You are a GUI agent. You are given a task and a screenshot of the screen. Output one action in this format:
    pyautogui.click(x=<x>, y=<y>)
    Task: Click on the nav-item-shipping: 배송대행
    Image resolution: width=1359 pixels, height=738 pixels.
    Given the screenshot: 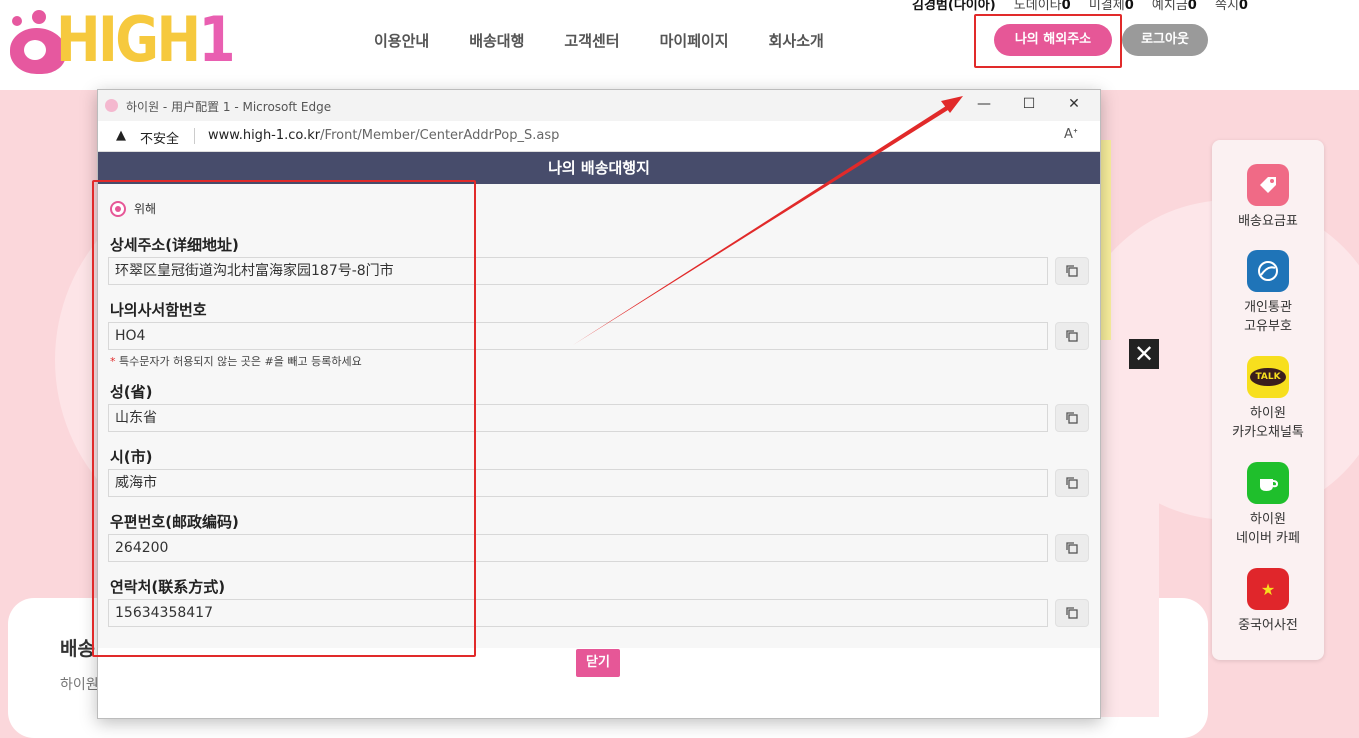 What is the action you would take?
    pyautogui.click(x=496, y=40)
    